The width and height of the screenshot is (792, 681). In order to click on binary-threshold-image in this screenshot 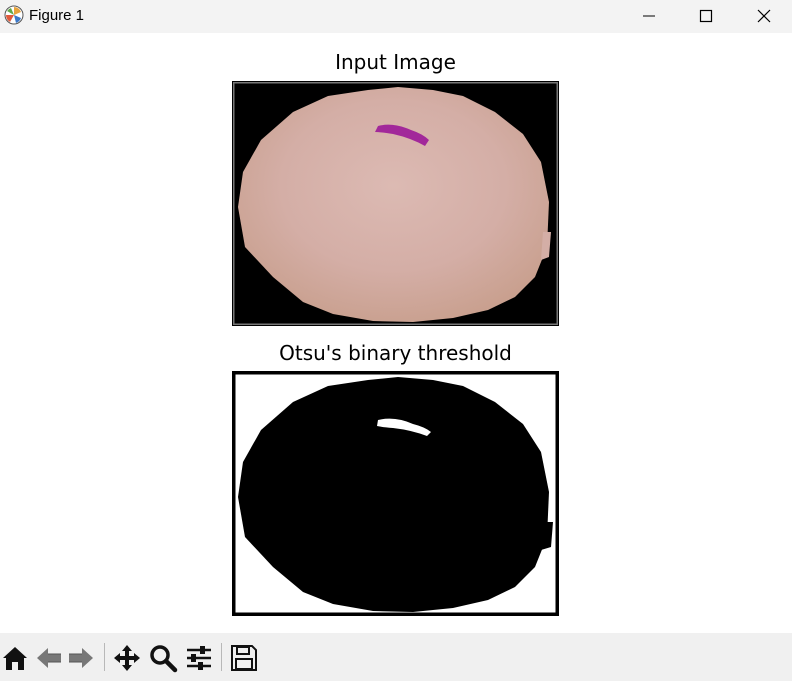, I will do `click(395, 493)`.